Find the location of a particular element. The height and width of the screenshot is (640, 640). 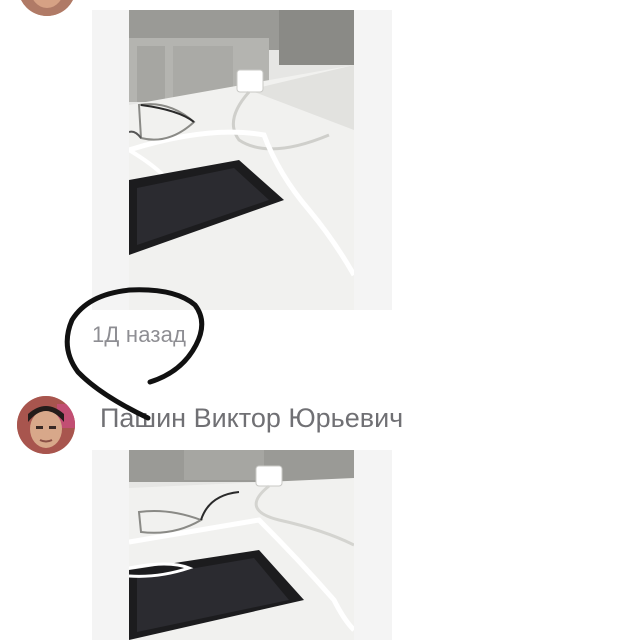

user-avatar-top is located at coordinates (47, 8).